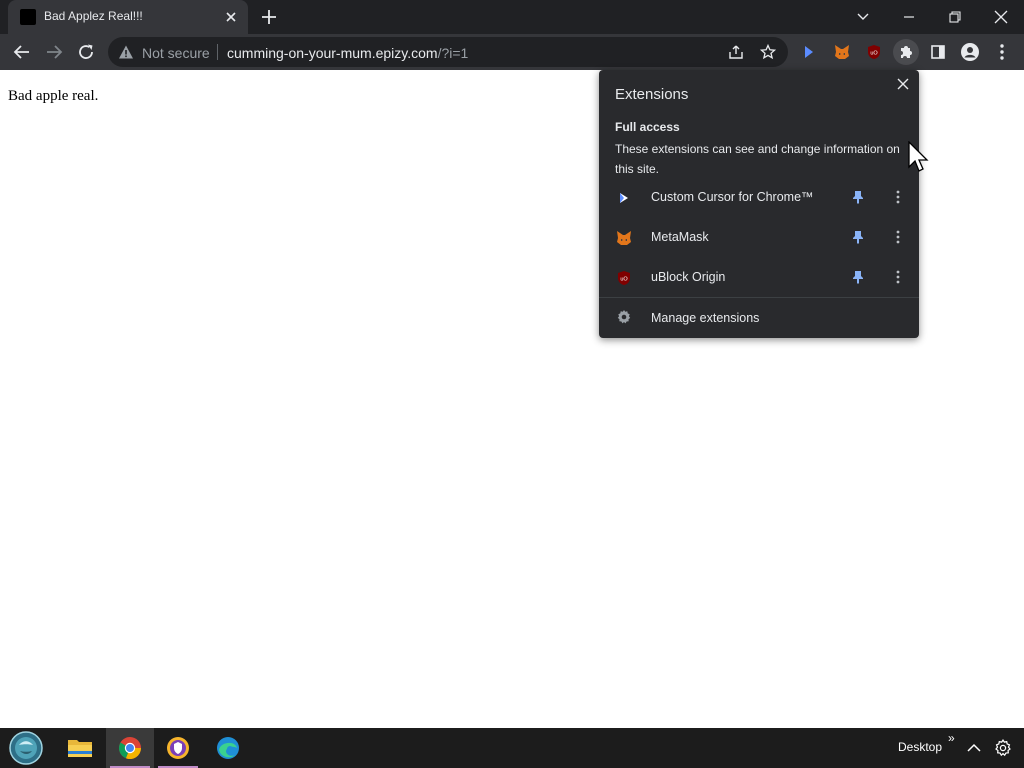 Image resolution: width=1024 pixels, height=768 pixels. I want to click on chrome-icon, so click(130, 748).